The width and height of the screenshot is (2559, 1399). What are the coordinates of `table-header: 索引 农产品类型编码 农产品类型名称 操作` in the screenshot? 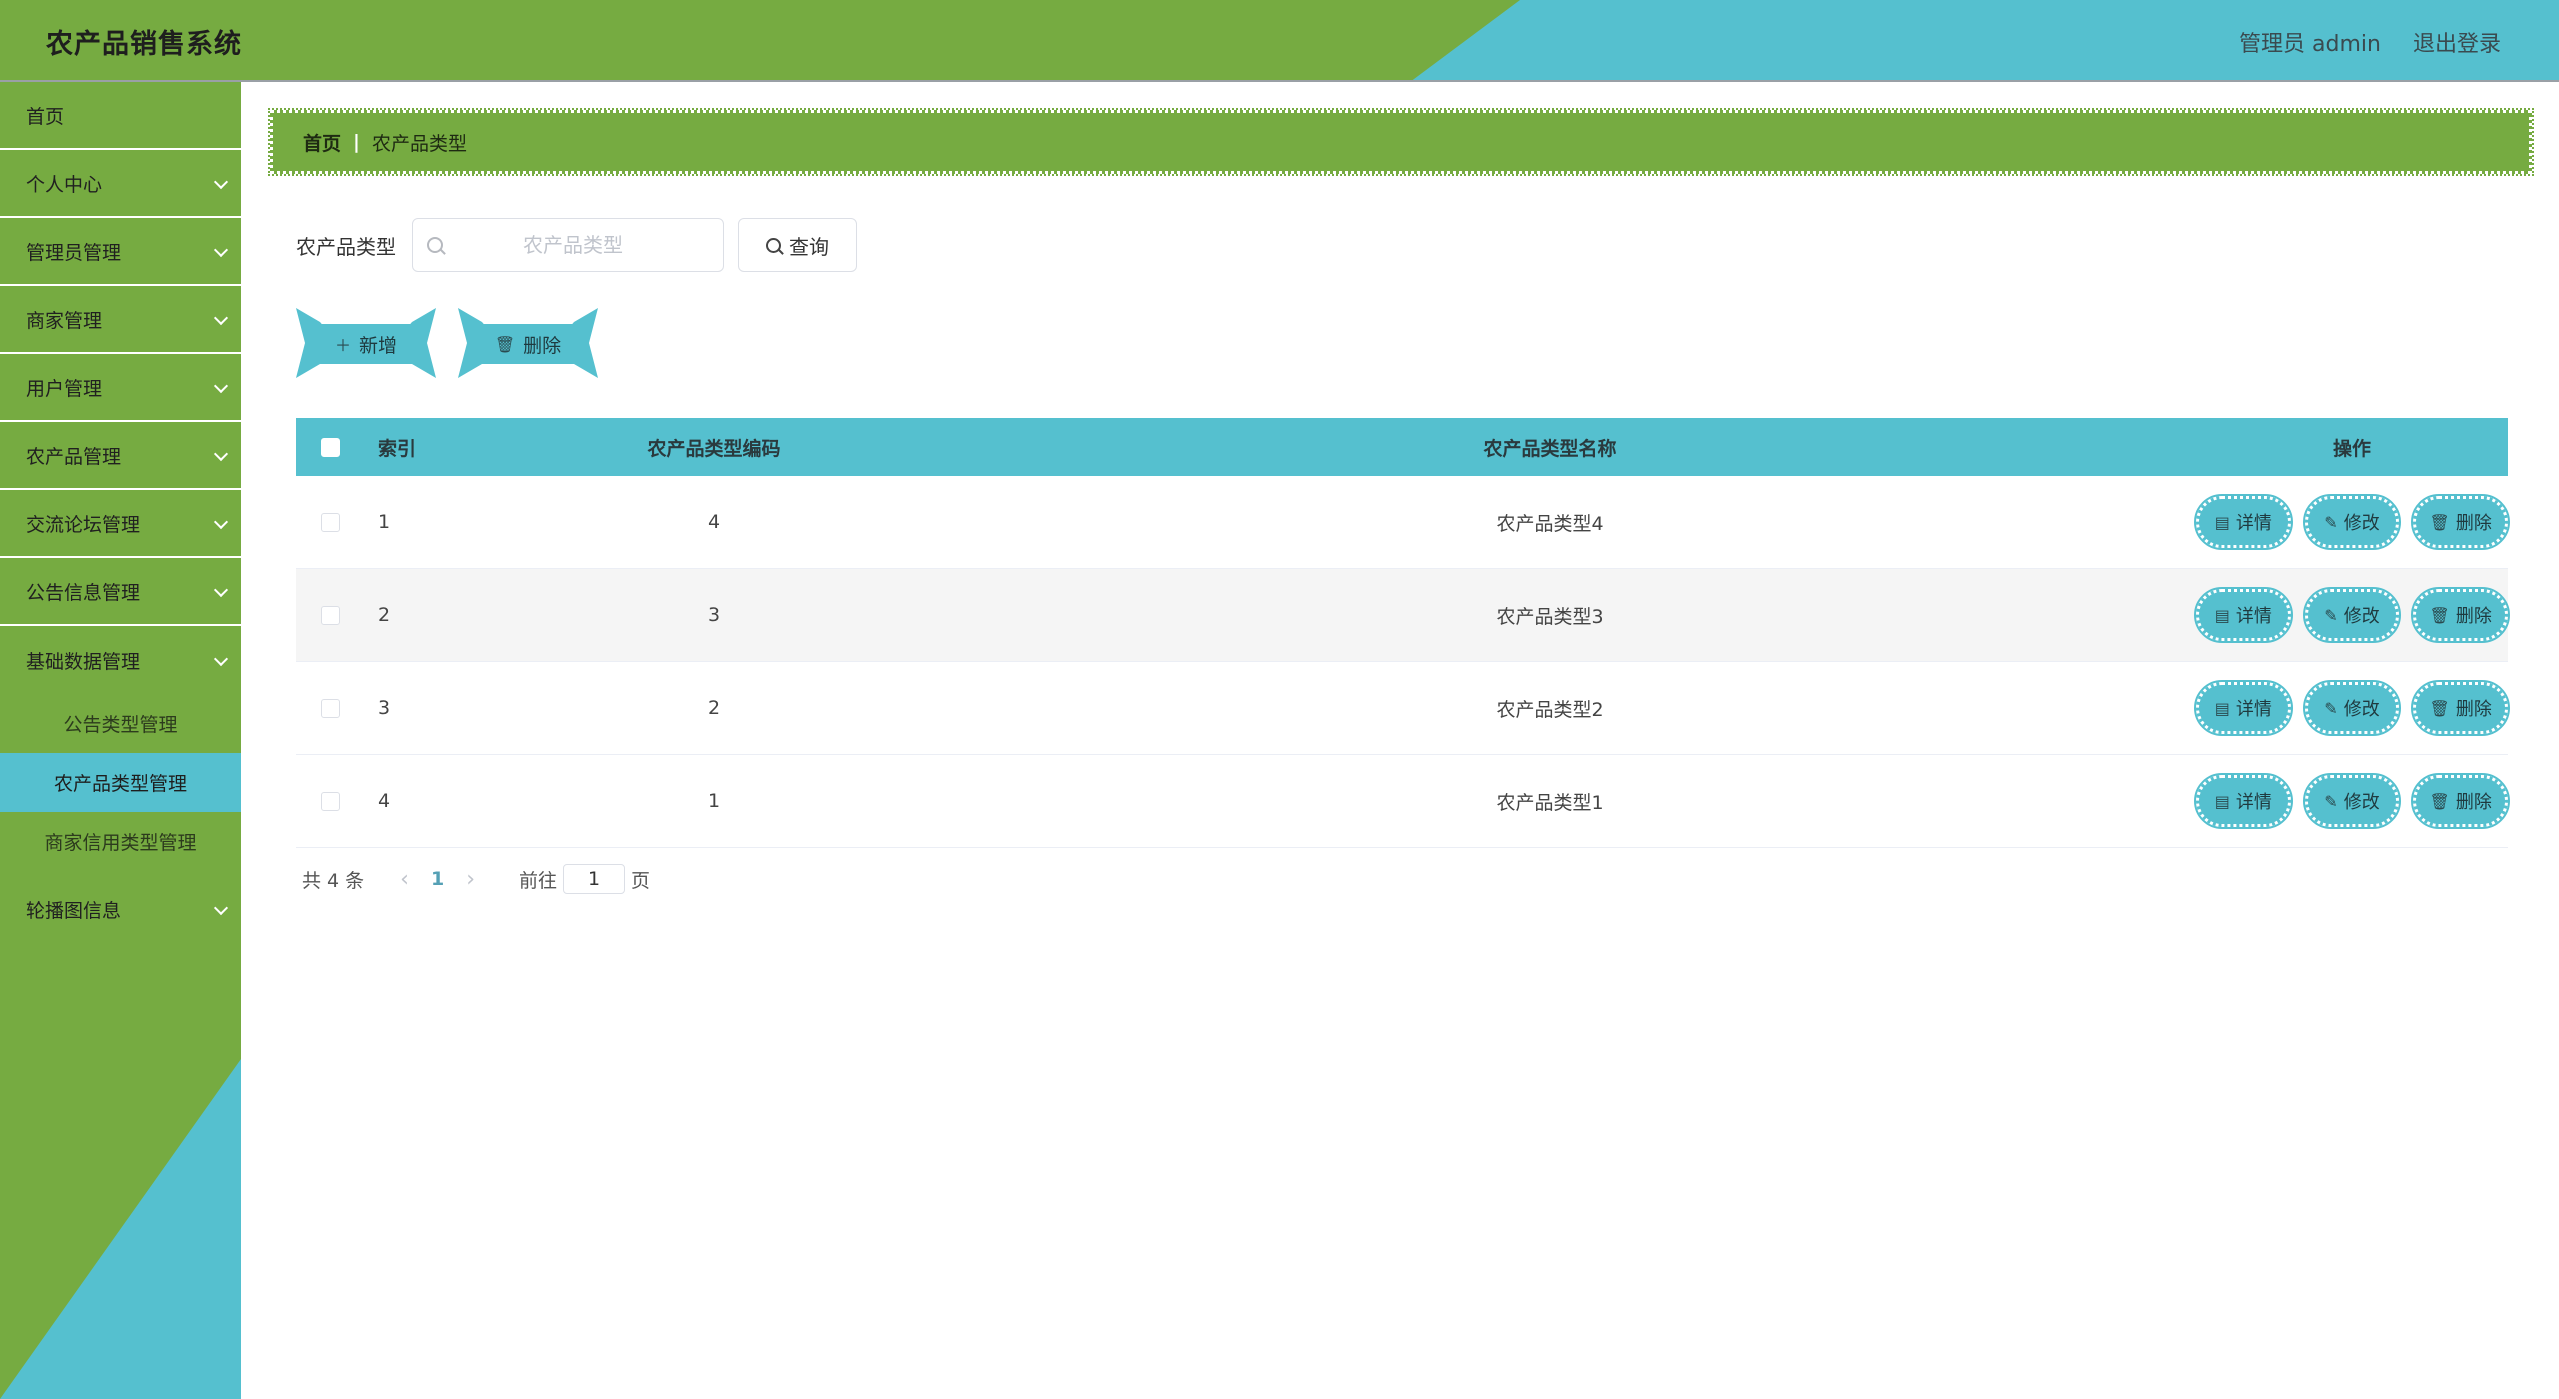 It's located at (1402, 447).